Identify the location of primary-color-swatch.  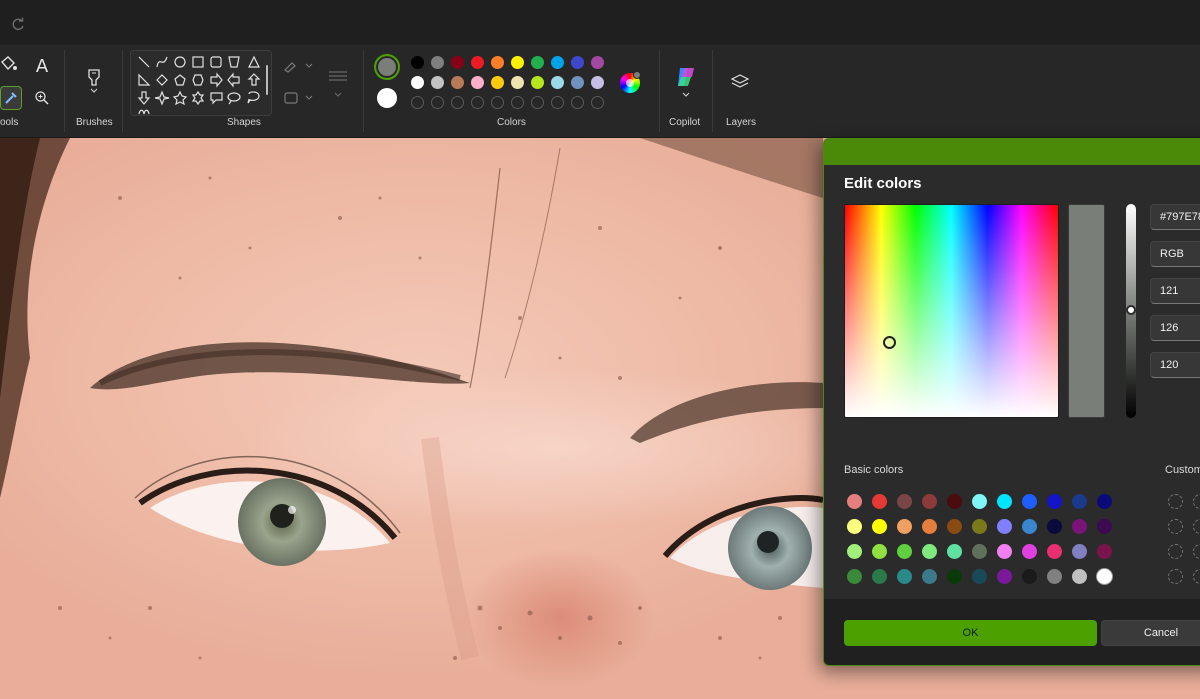
(387, 67).